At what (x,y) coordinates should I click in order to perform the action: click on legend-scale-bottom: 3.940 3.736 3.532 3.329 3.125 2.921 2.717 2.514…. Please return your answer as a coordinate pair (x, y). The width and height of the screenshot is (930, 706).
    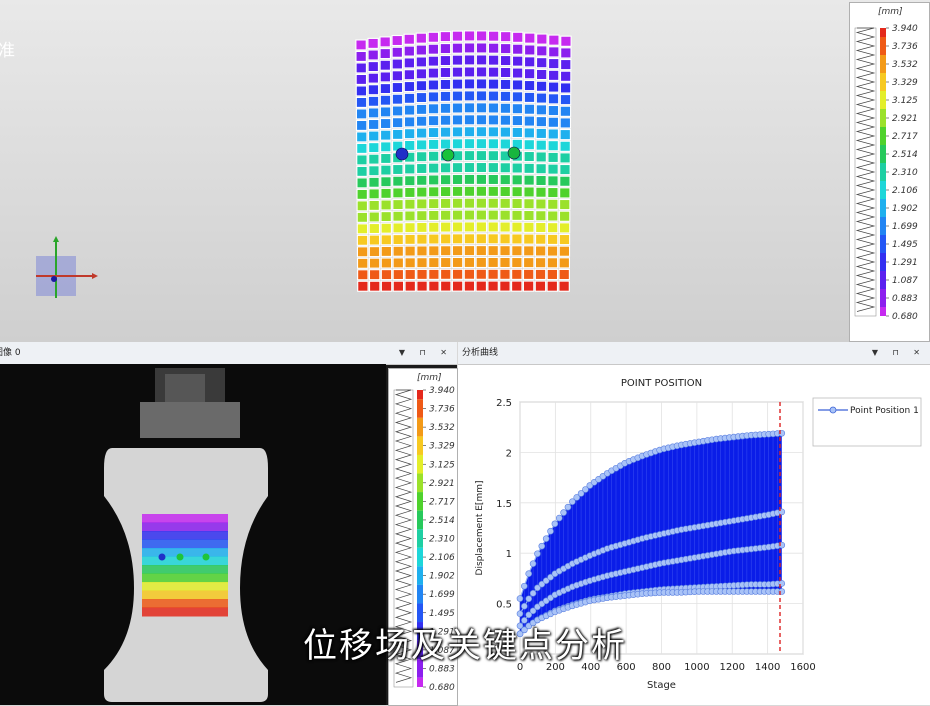
    Looking at the image, I should click on (424, 539).